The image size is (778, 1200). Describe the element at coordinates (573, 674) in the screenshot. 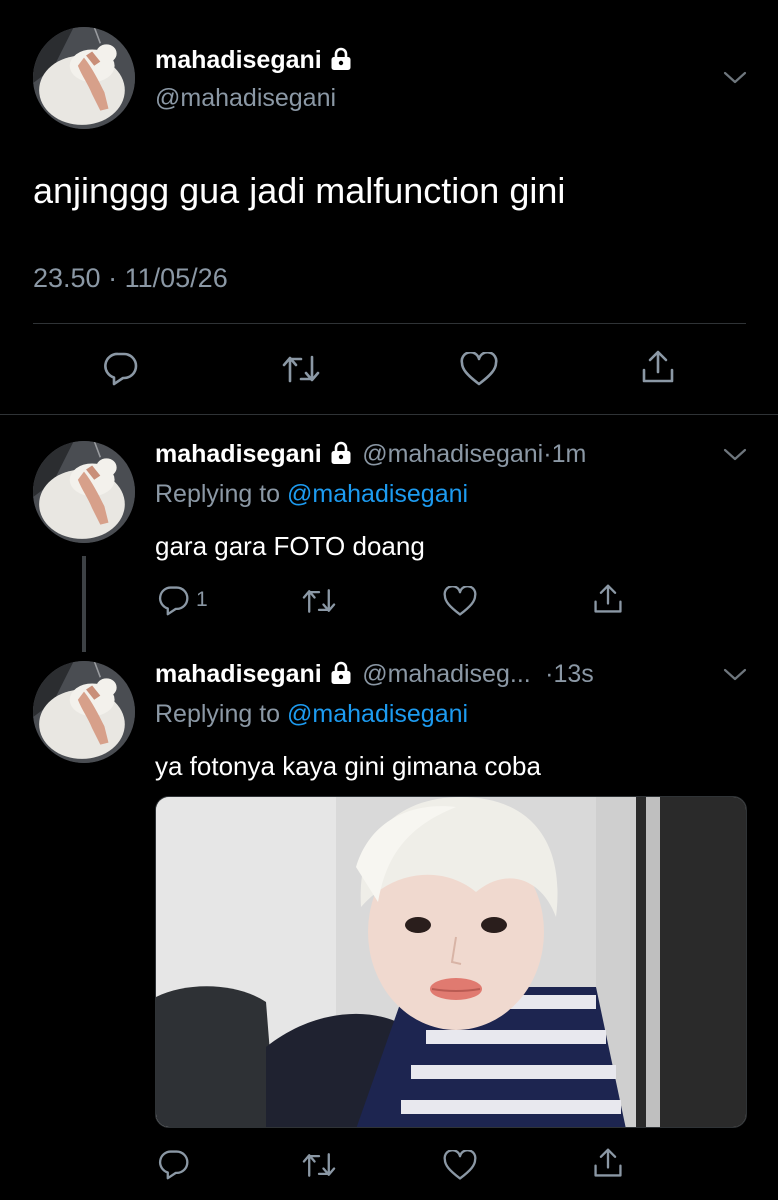

I see `time-ago: 13s` at that location.